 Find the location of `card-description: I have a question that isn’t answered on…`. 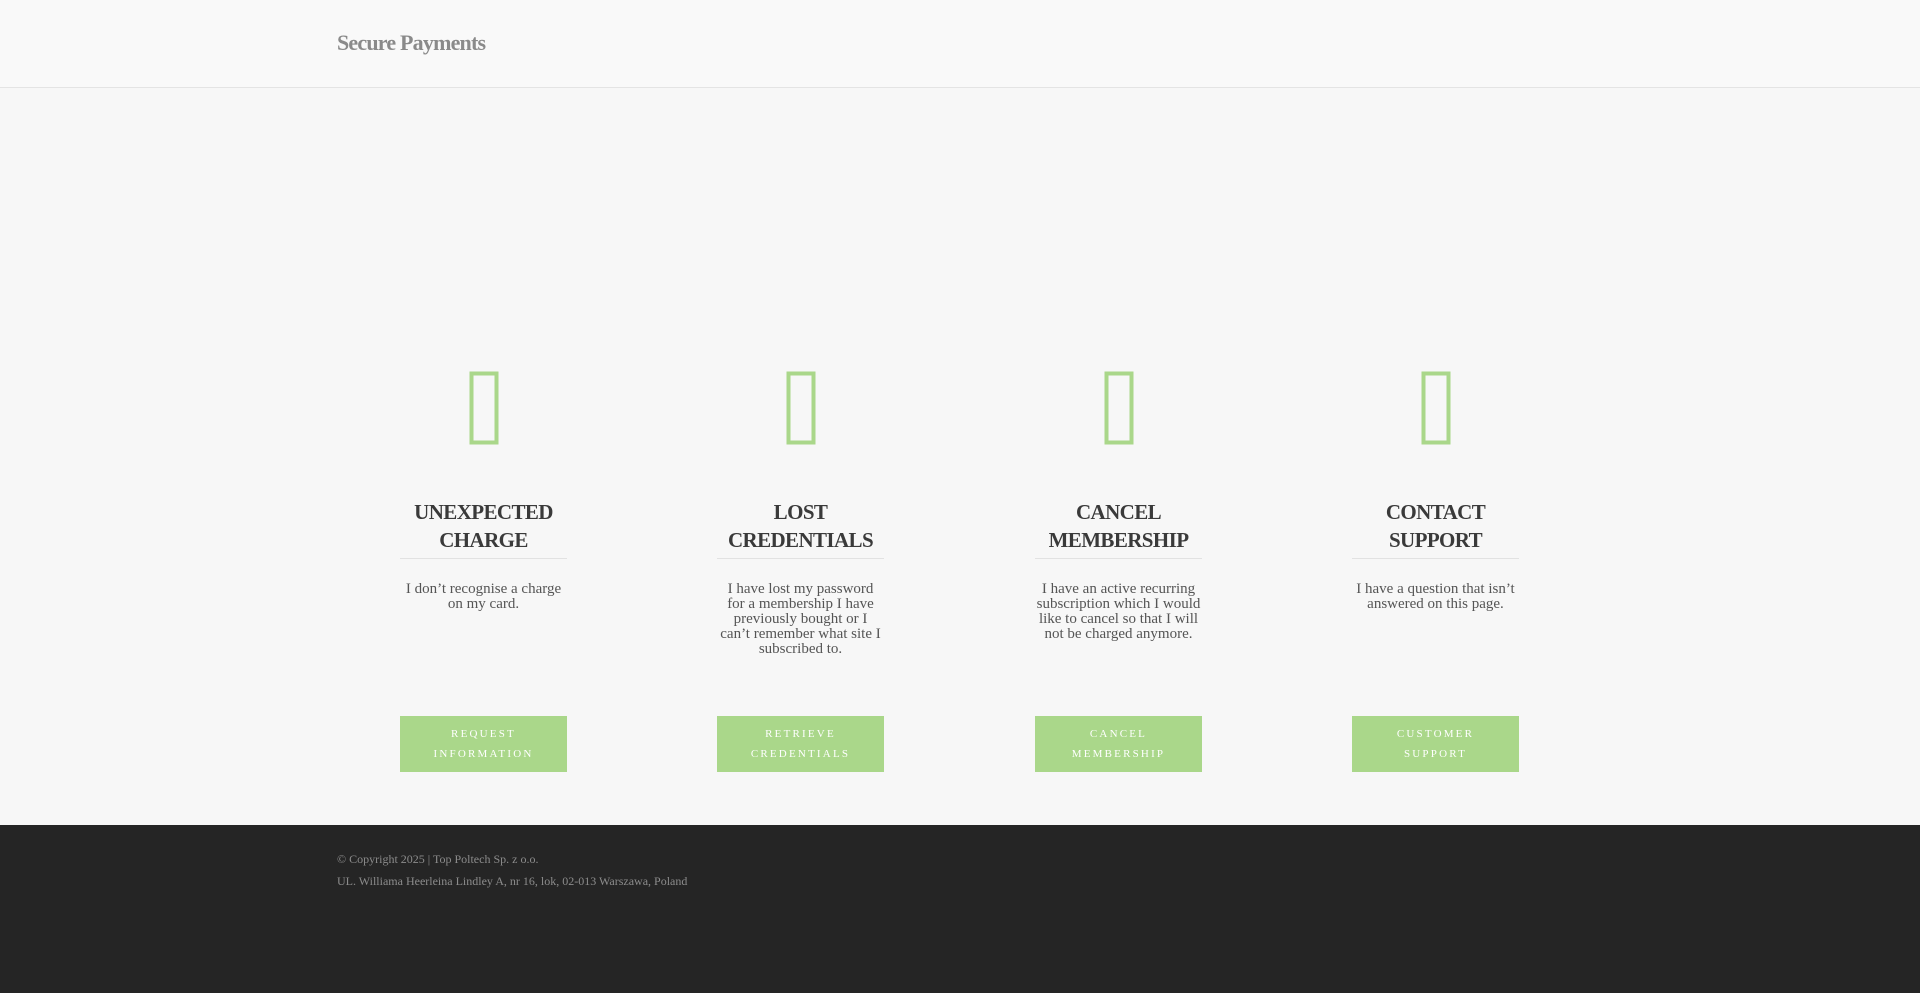

card-description: I have a question that isn’t answered on… is located at coordinates (1435, 596).